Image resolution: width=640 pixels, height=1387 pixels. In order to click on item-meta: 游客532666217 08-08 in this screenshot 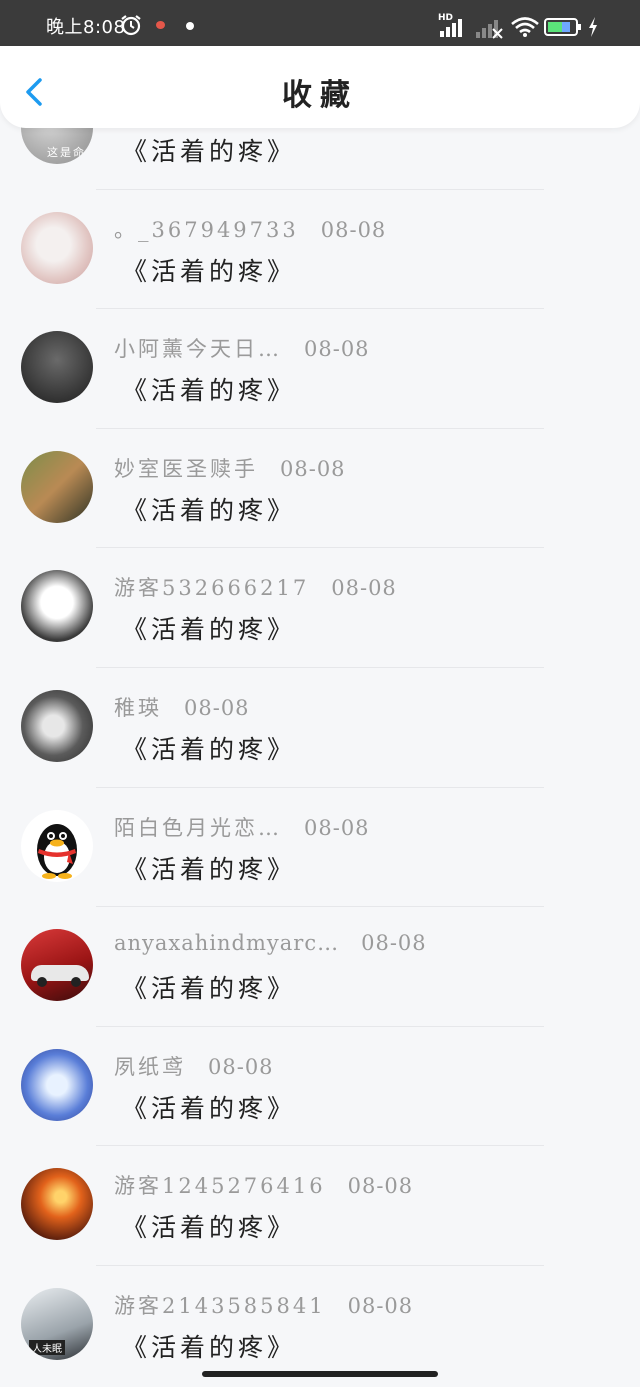, I will do `click(255, 586)`.